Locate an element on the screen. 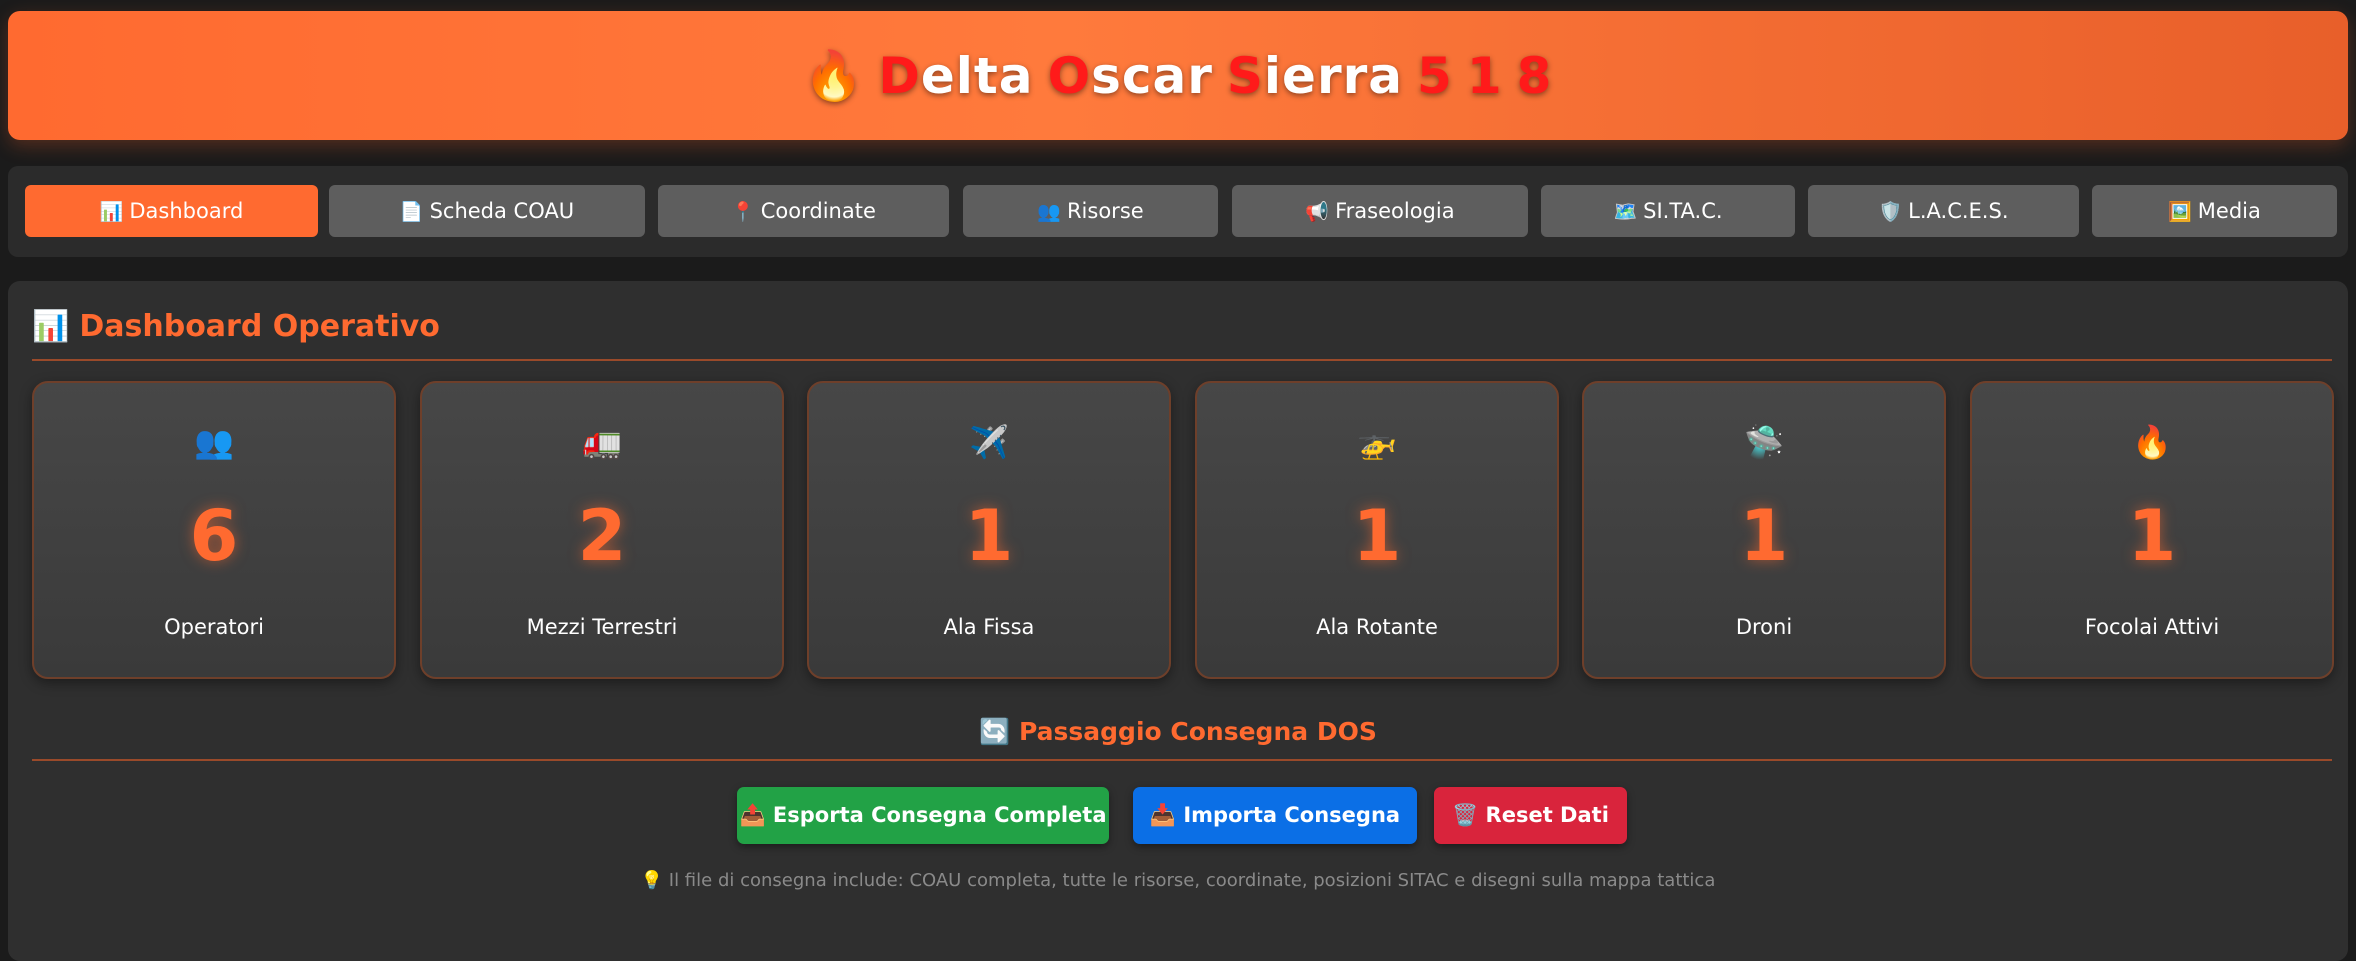  stat-card-droni: 🛸 1 Droni is located at coordinates (1764, 530).